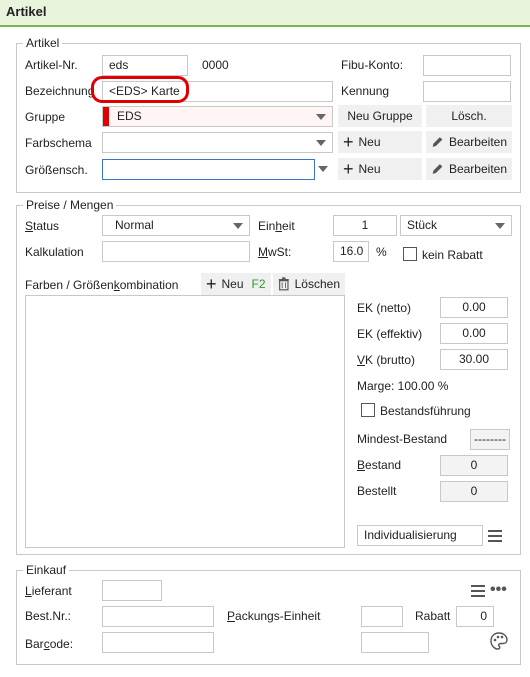 Image resolution: width=530 pixels, height=677 pixels. Describe the element at coordinates (456, 225) in the screenshot. I see `einheit-unit-select: Stück` at that location.